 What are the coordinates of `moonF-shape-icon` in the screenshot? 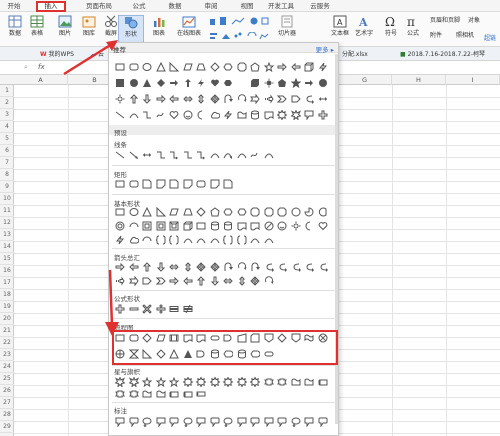 It's located at (242, 83).